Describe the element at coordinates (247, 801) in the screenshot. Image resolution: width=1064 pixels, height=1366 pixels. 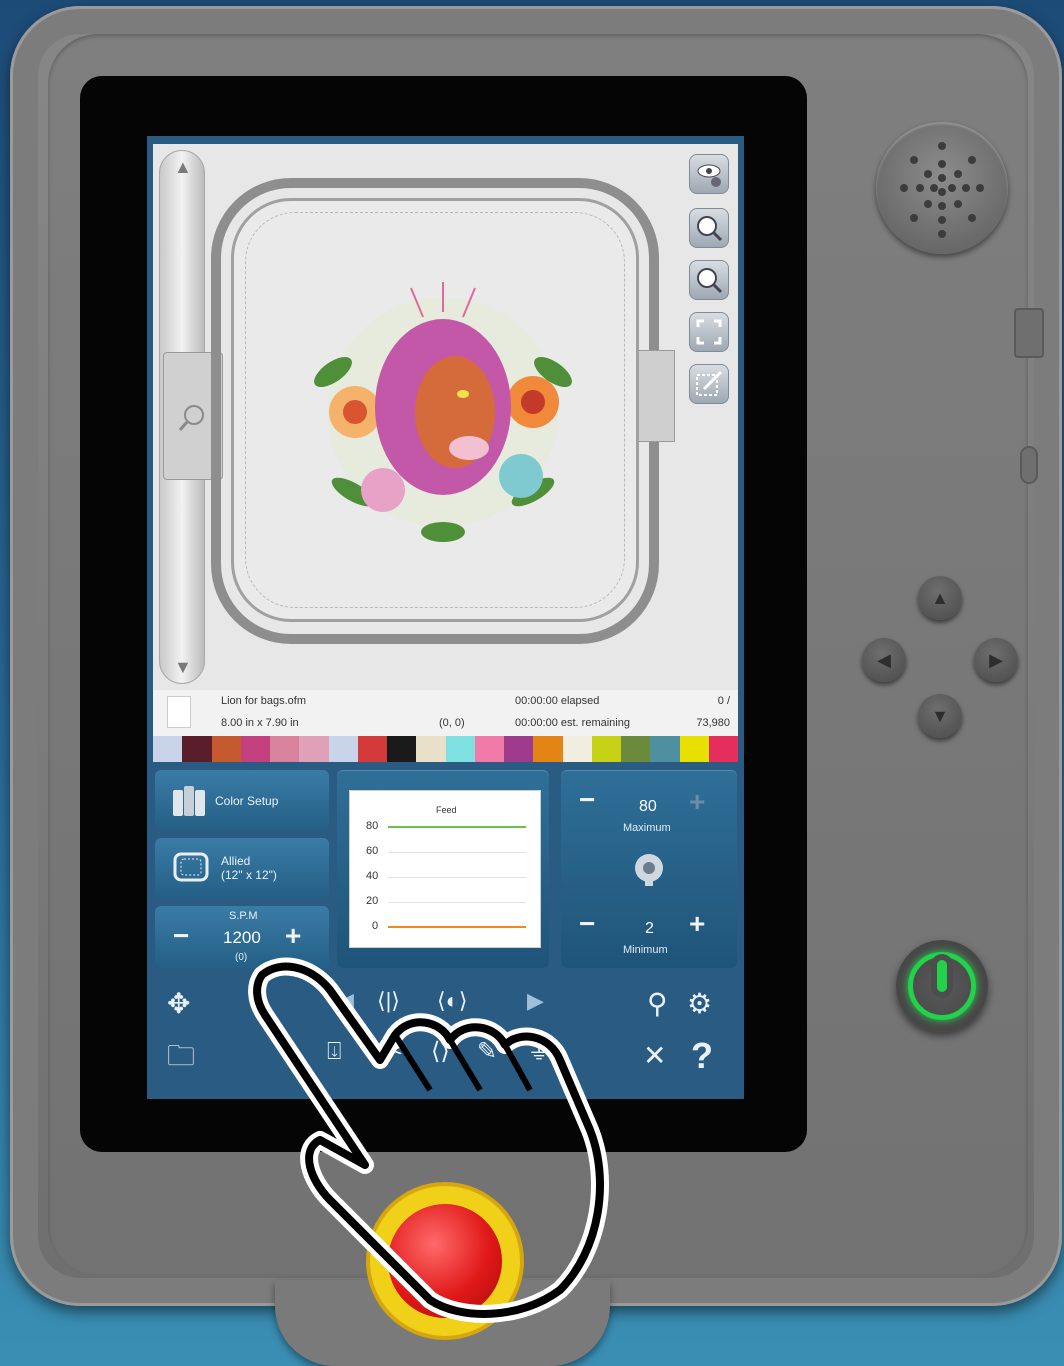
I see `color-setup-label: Color Setup` at that location.